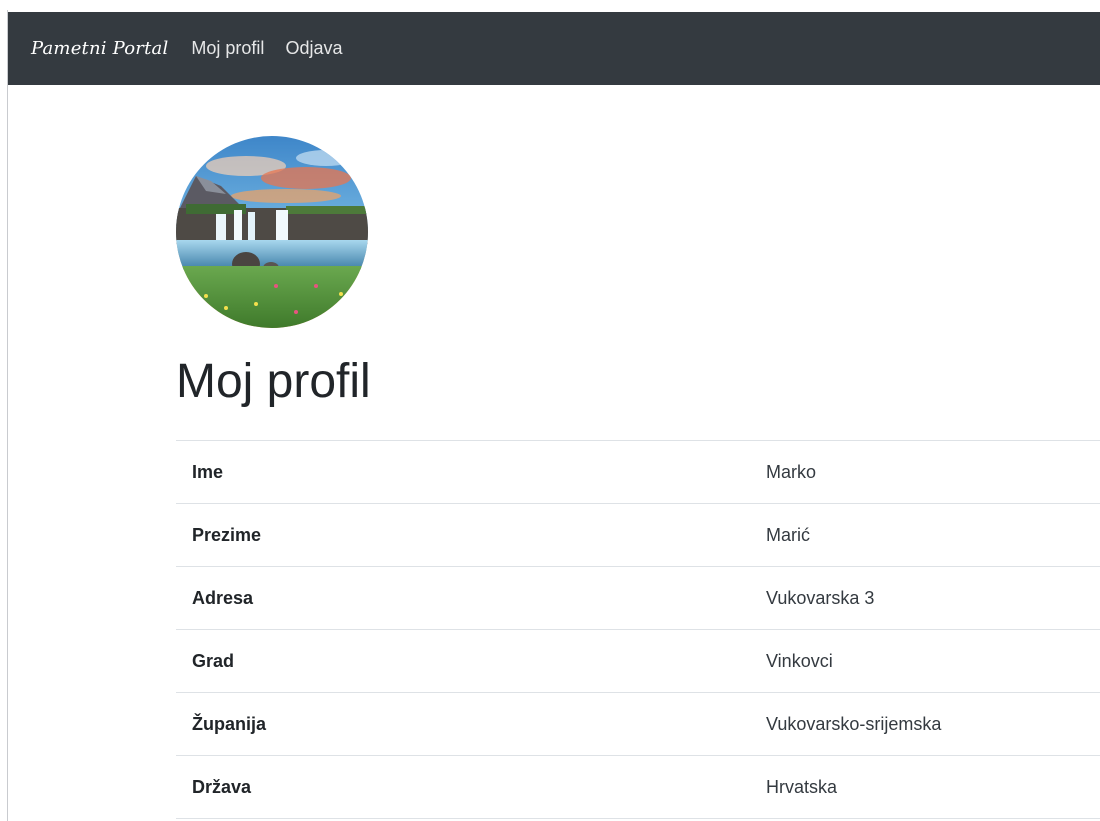 This screenshot has width=1100, height=821. I want to click on nav-link-moj-profil: Moj profil, so click(227, 48).